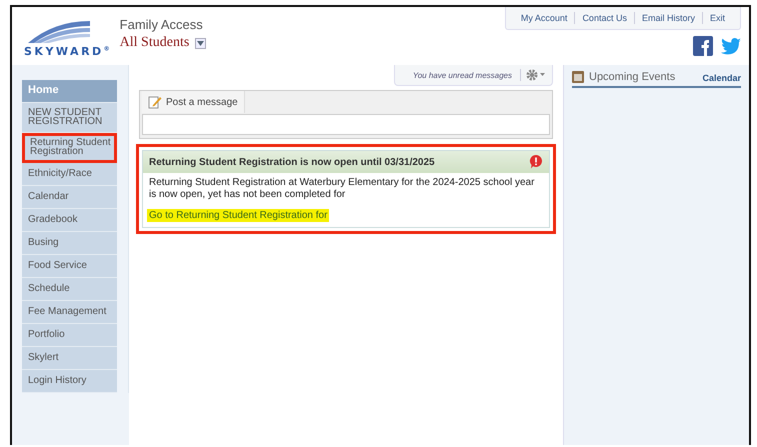  I want to click on pencil-note-icon, so click(155, 102).